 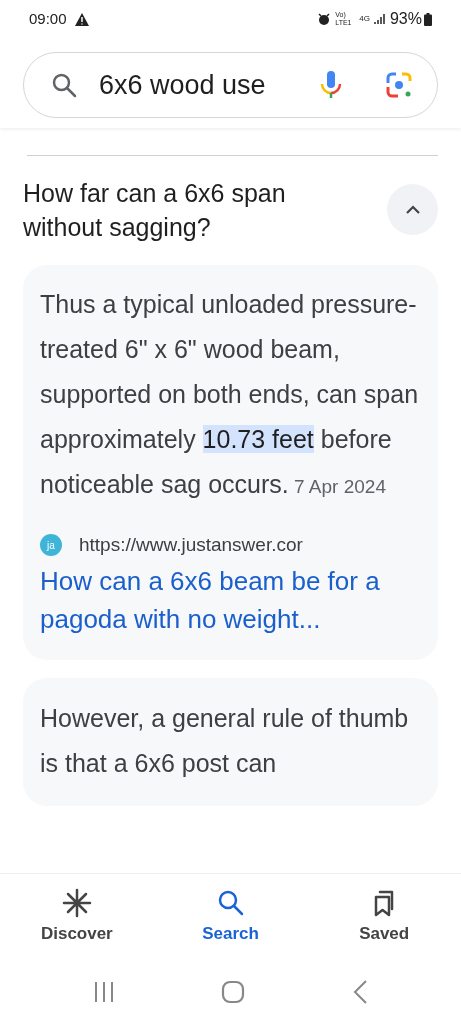 I want to click on signal-icon, so click(x=379, y=19).